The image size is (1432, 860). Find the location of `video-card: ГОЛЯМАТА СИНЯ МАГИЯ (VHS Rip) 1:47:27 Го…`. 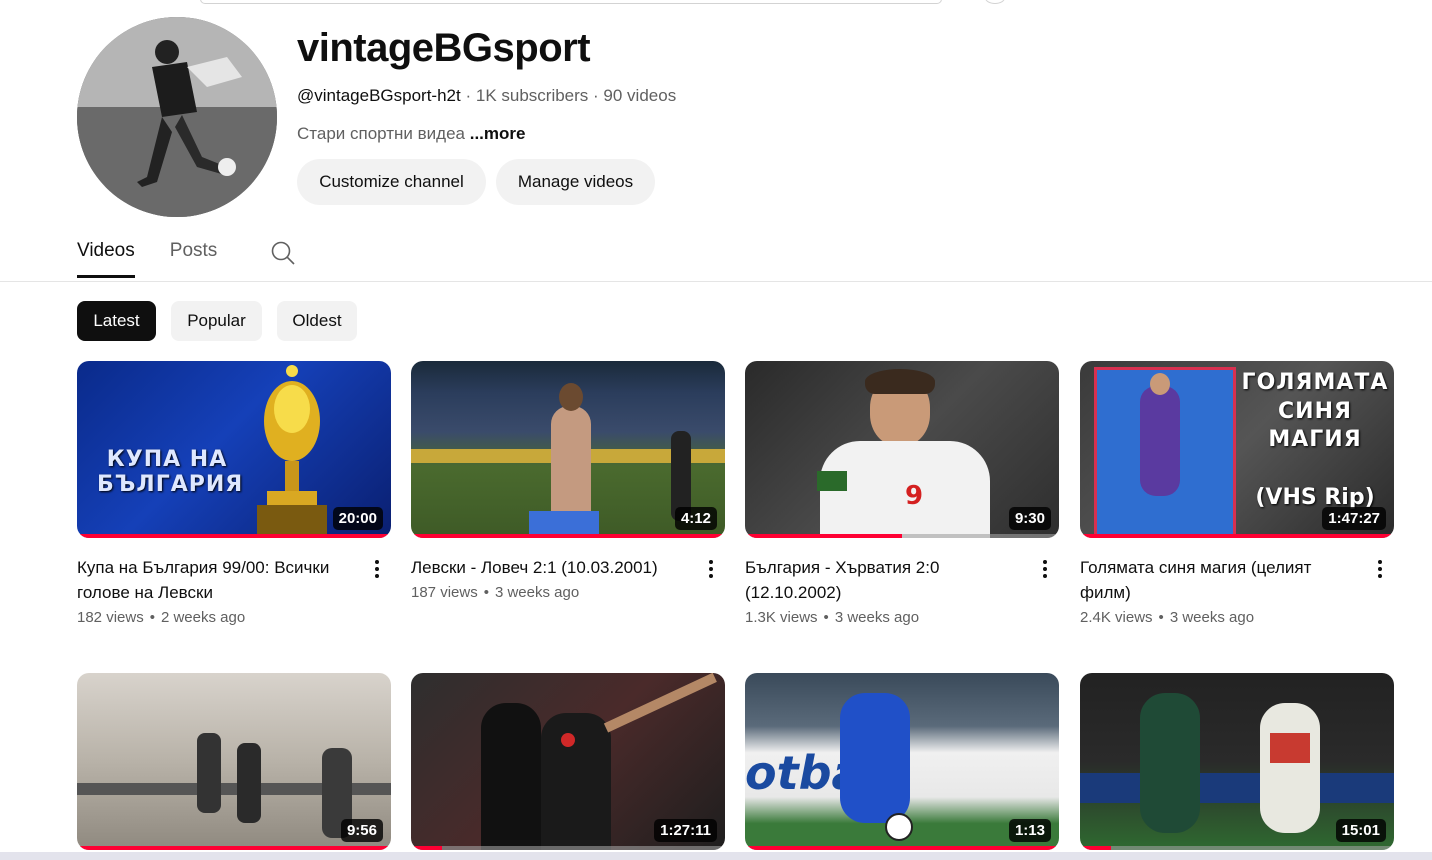

video-card: ГОЛЯМАТА СИНЯ МАГИЯ (VHS Rip) 1:47:27 Го… is located at coordinates (1237, 493).